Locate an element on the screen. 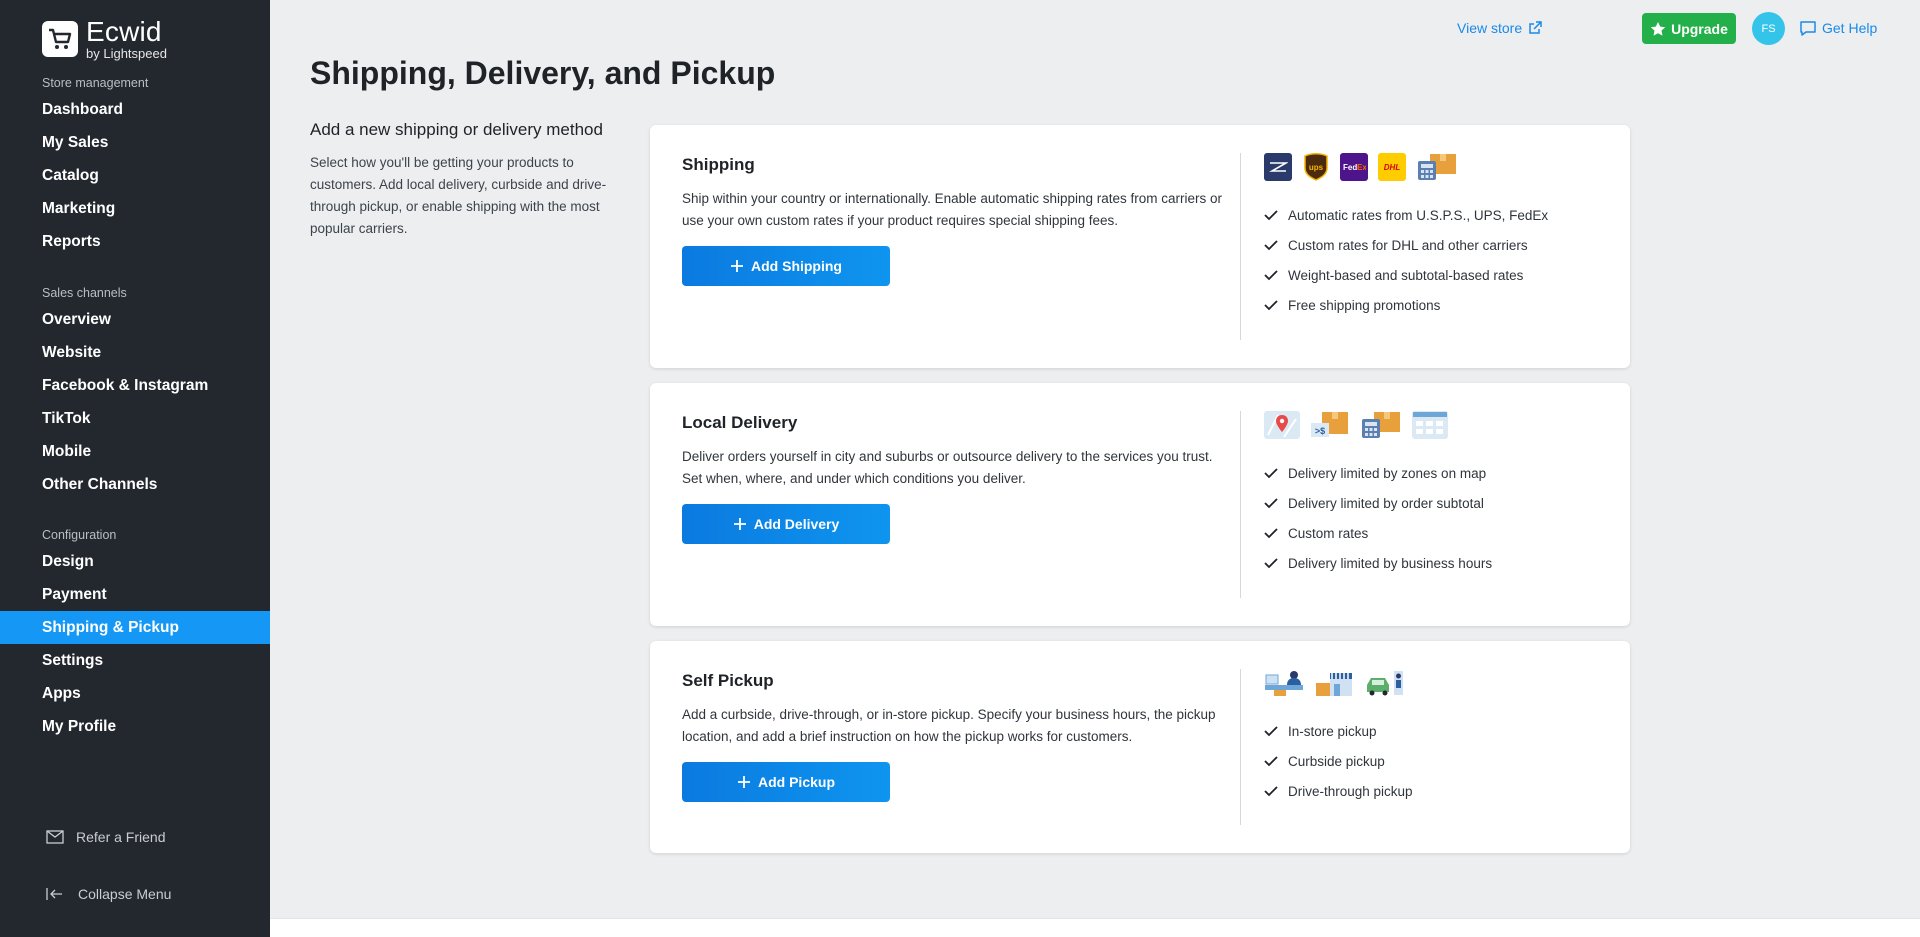 This screenshot has height=937, width=1920. sidebar-item-catalog: Catalog is located at coordinates (135, 175).